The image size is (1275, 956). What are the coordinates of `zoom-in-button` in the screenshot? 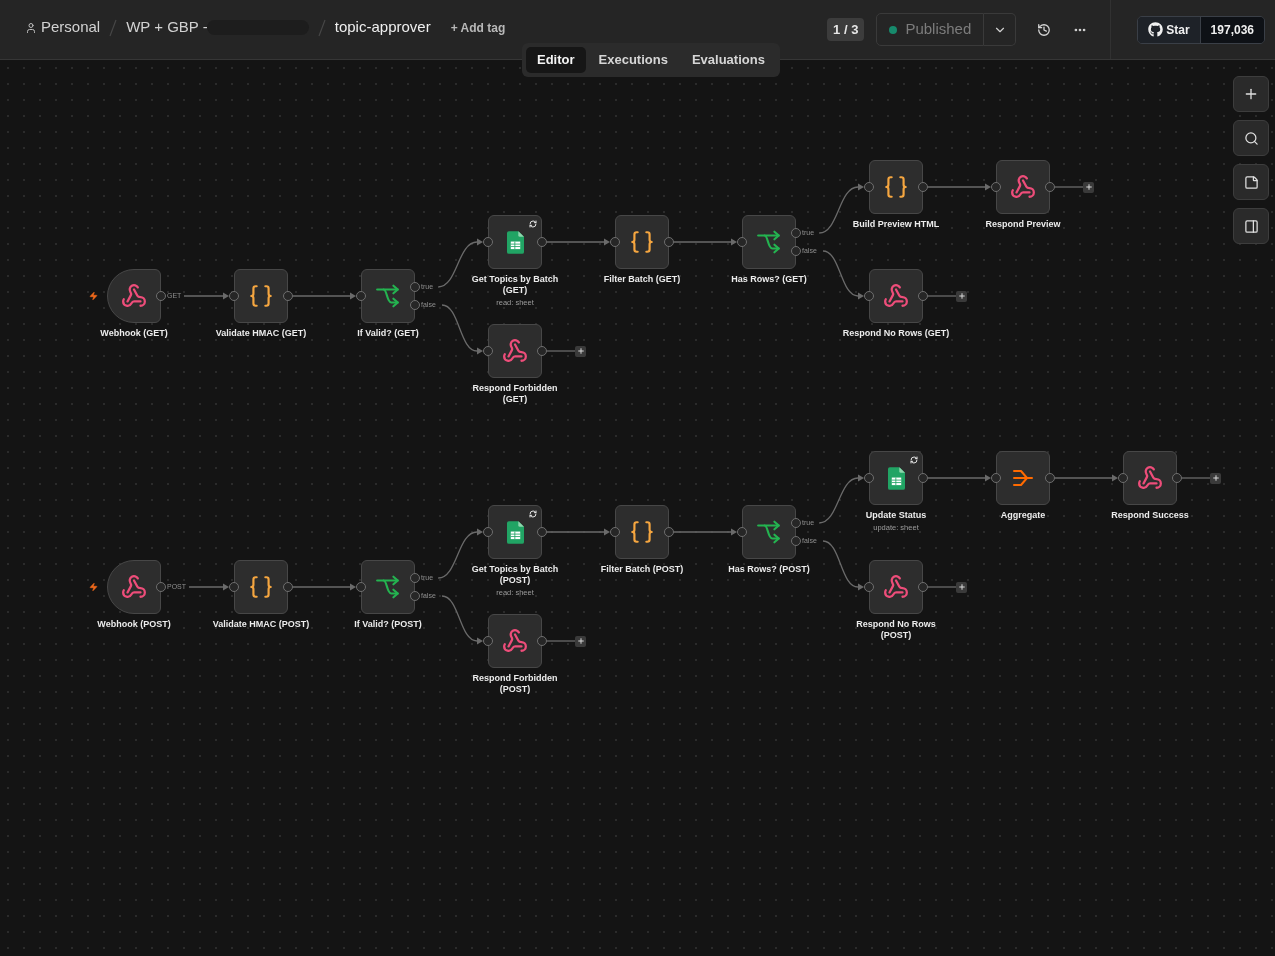 It's located at (1251, 94).